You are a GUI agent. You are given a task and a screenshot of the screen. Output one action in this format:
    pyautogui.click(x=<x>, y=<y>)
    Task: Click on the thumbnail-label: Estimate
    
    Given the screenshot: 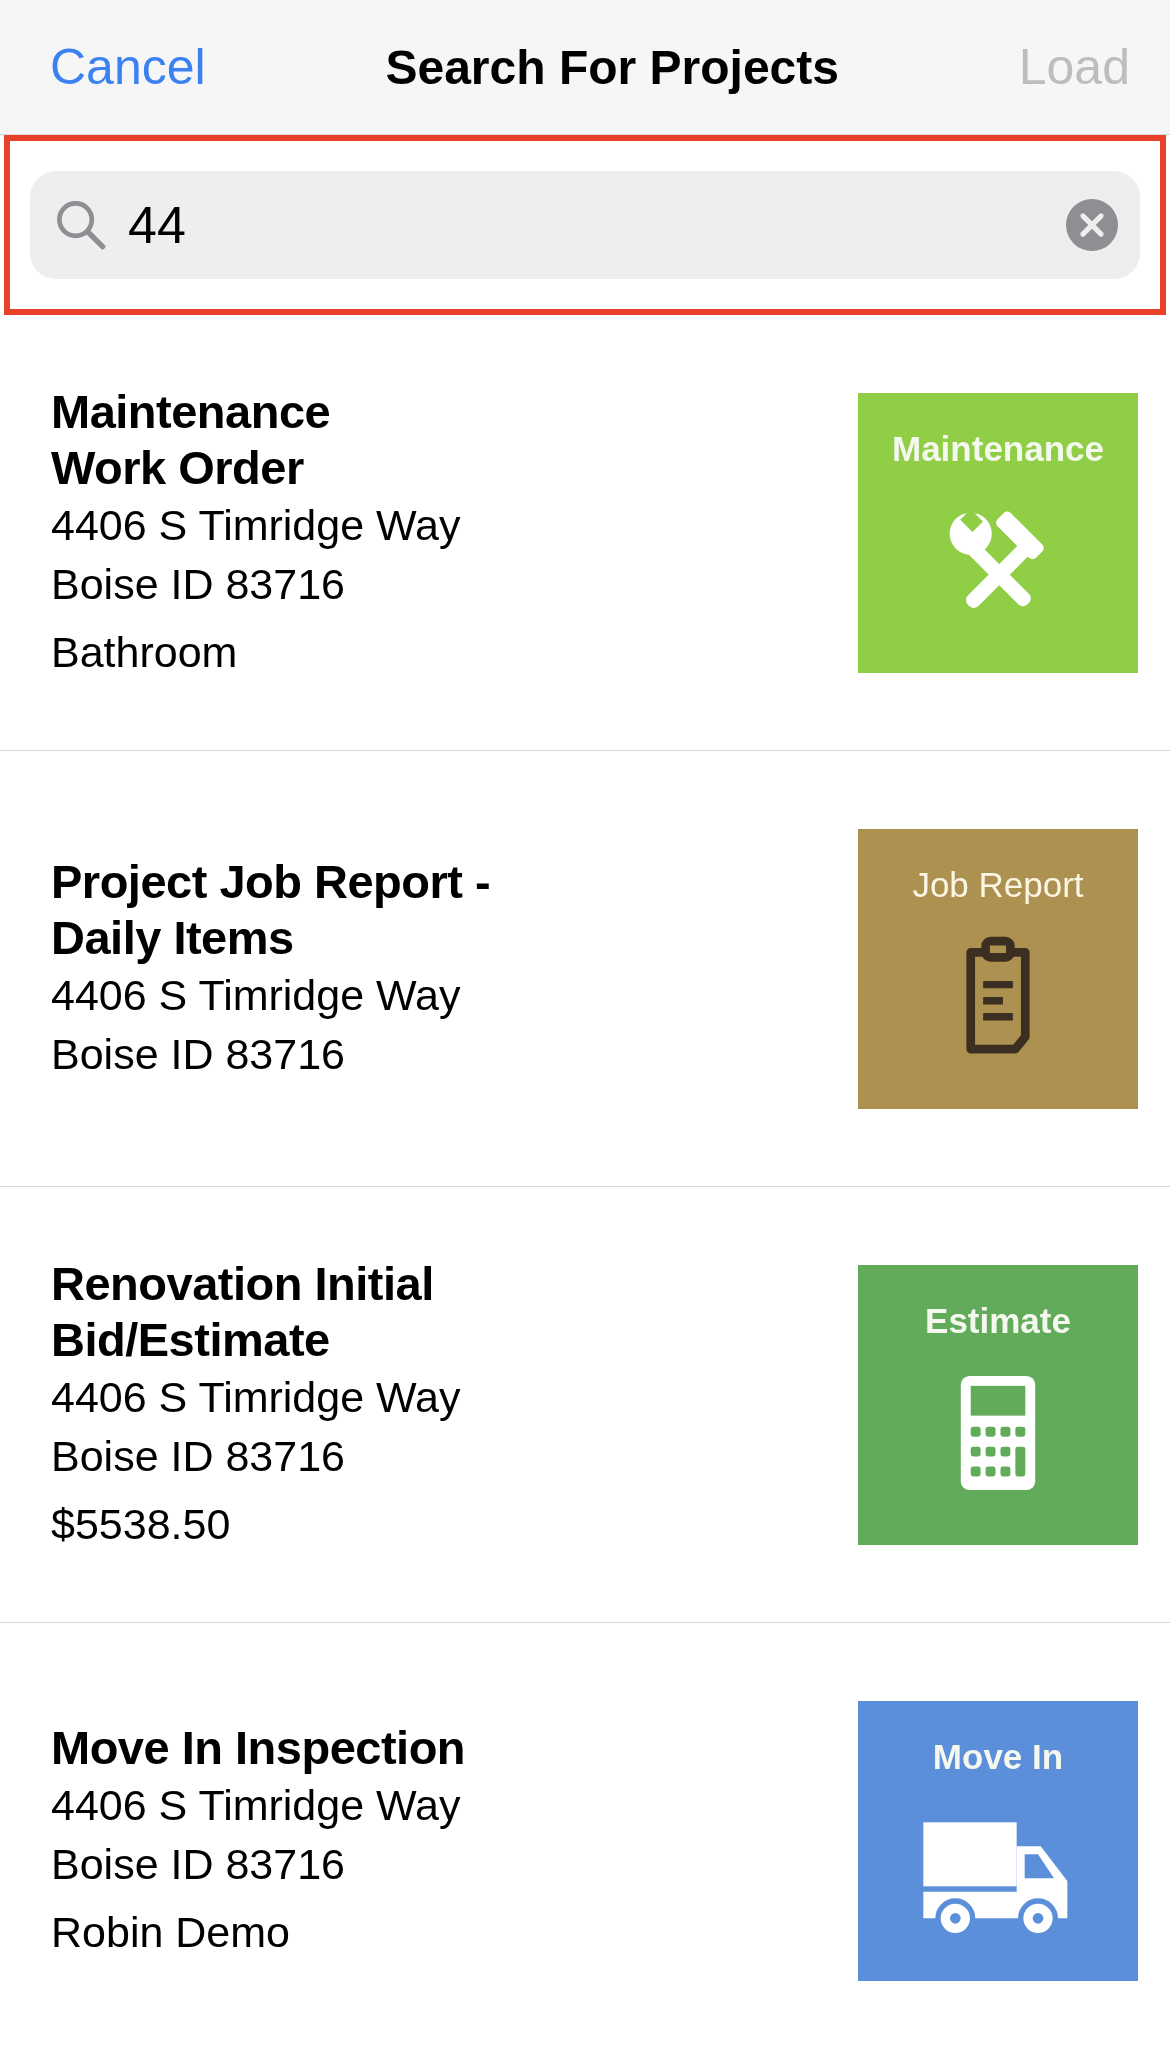 What is the action you would take?
    pyautogui.click(x=998, y=1320)
    